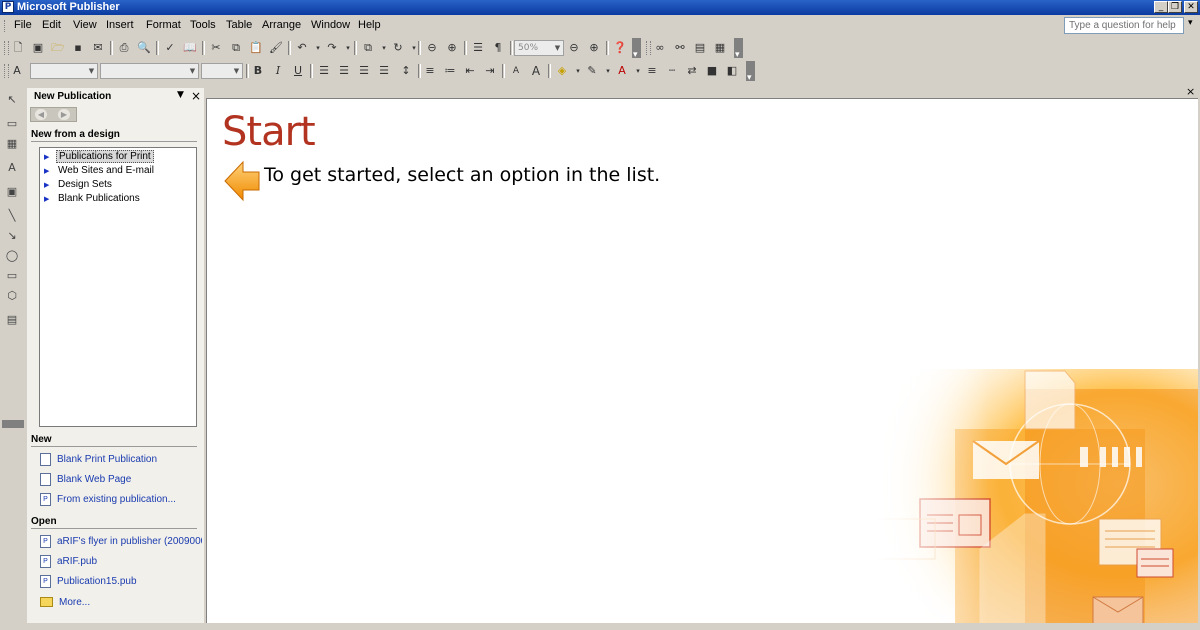  Describe the element at coordinates (180, 95) in the screenshot. I see `task-pane-menu-icon: ▼` at that location.